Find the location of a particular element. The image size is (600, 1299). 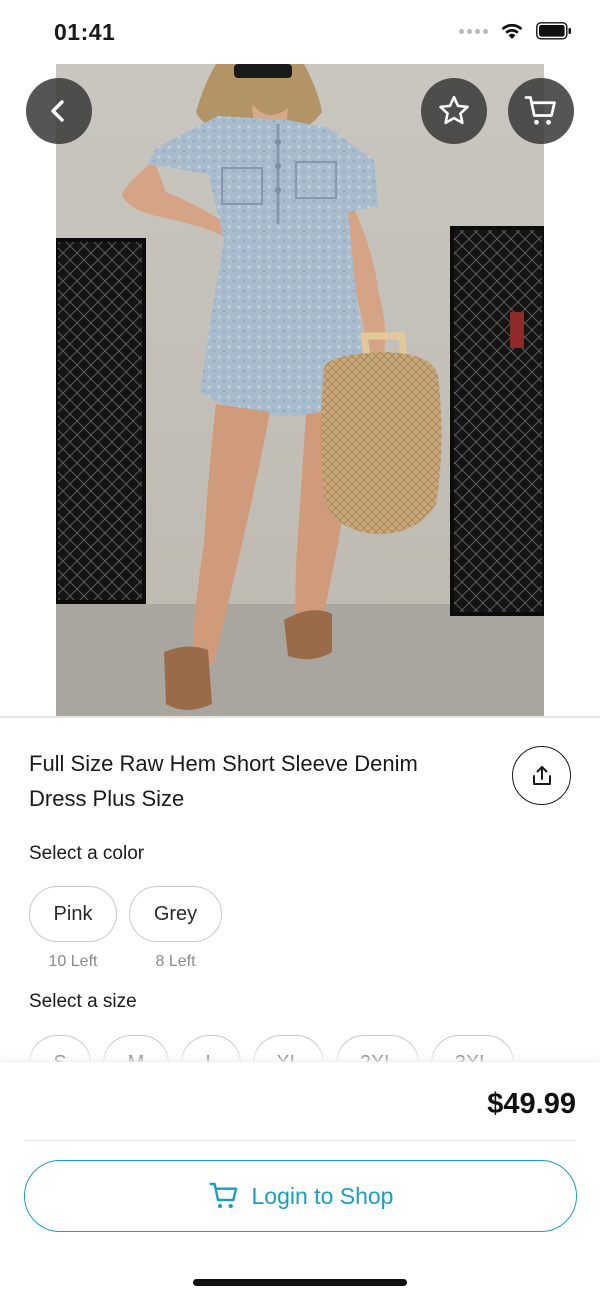

color-section-label: Select a color is located at coordinates (87, 853).